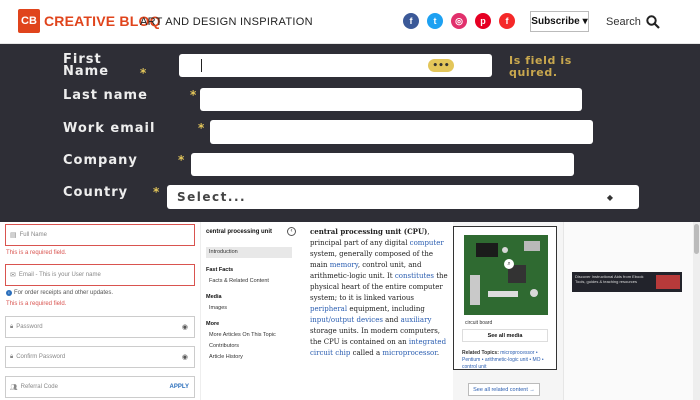 The width and height of the screenshot is (700, 400). Describe the element at coordinates (59, 275) in the screenshot. I see `email-placeholder: Email - This is your User name` at that location.